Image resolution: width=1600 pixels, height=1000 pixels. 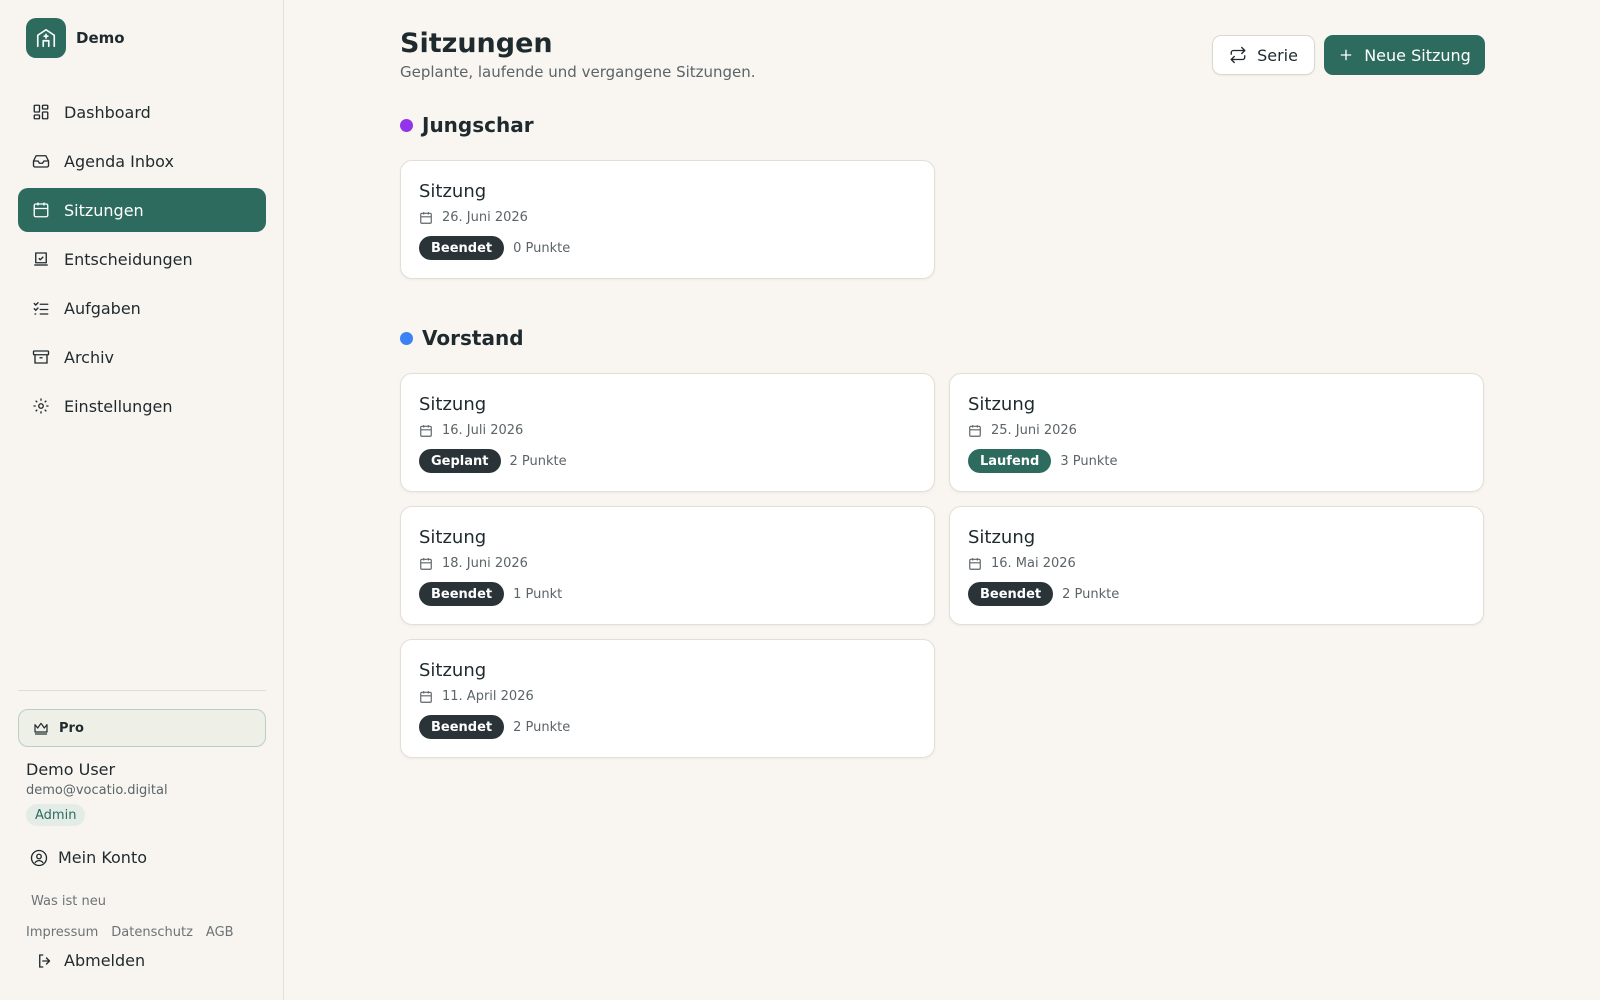 What do you see at coordinates (41, 112) in the screenshot?
I see `dashboard-icon` at bounding box center [41, 112].